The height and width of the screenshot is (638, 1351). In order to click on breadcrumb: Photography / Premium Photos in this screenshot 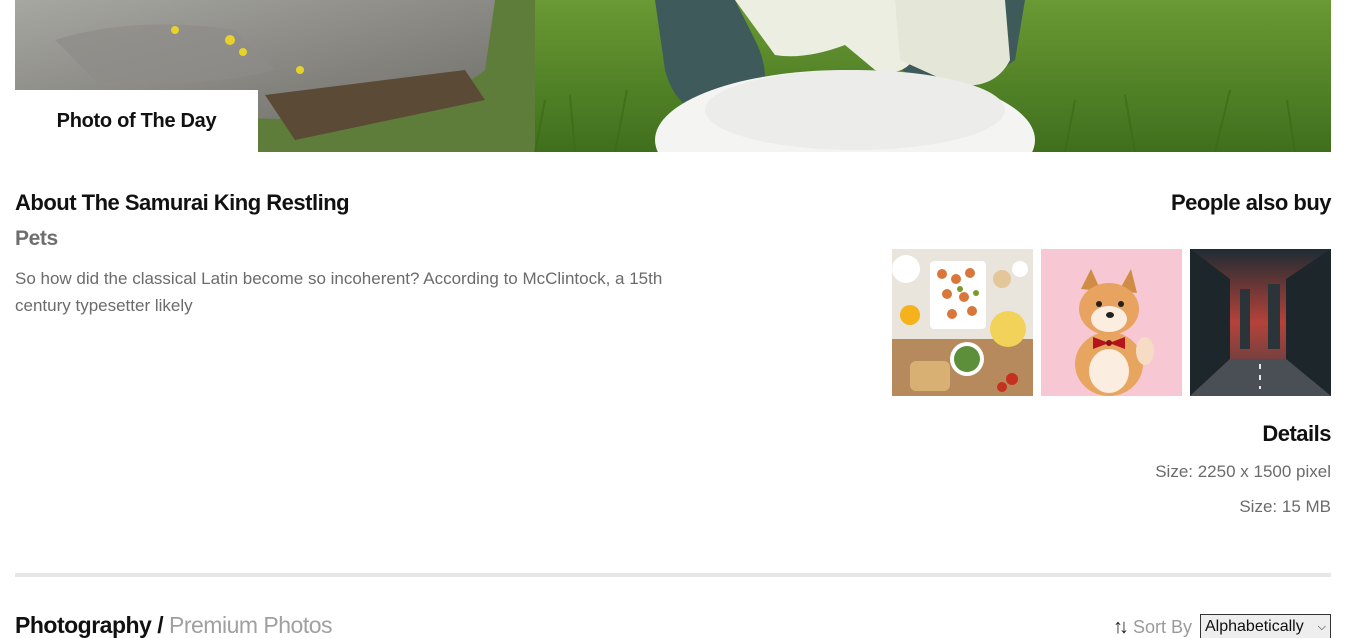, I will do `click(174, 625)`.